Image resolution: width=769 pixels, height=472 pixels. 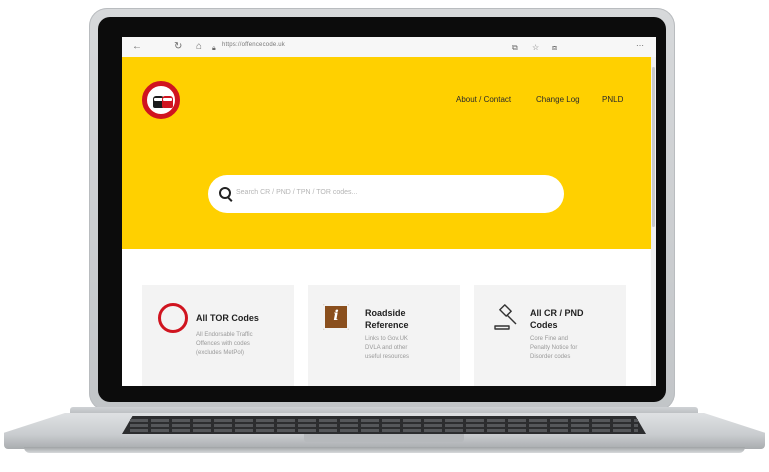 What do you see at coordinates (173, 318) in the screenshot?
I see `red-ring-icon` at bounding box center [173, 318].